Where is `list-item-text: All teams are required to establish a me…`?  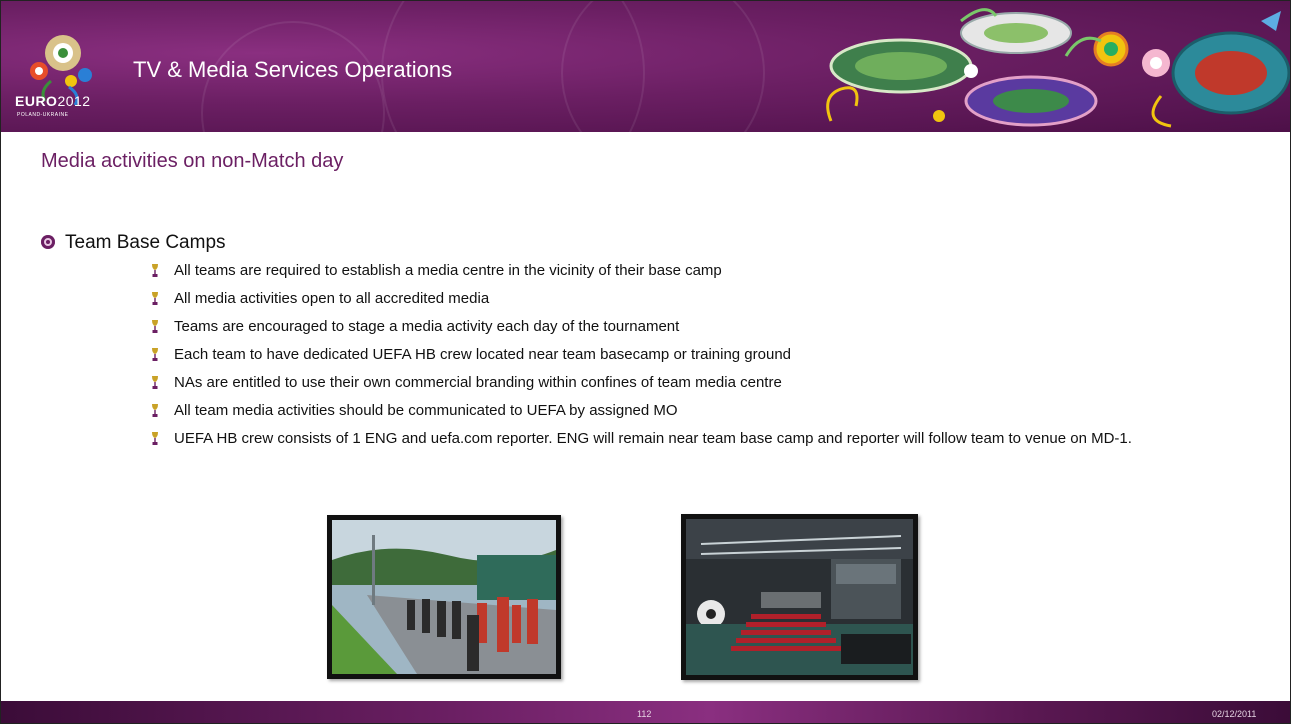
list-item-text: All teams are required to establish a me… is located at coordinates (448, 270).